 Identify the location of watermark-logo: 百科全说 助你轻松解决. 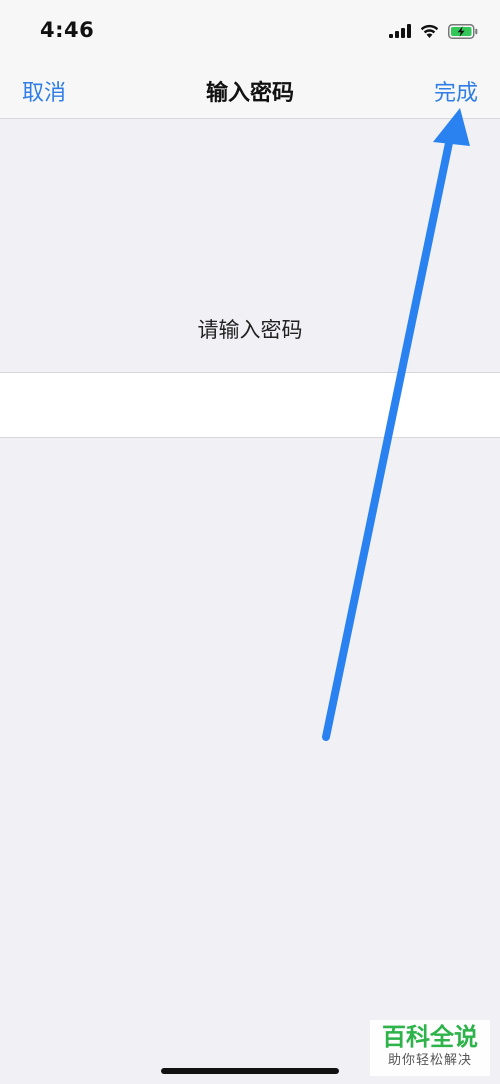
(430, 1048).